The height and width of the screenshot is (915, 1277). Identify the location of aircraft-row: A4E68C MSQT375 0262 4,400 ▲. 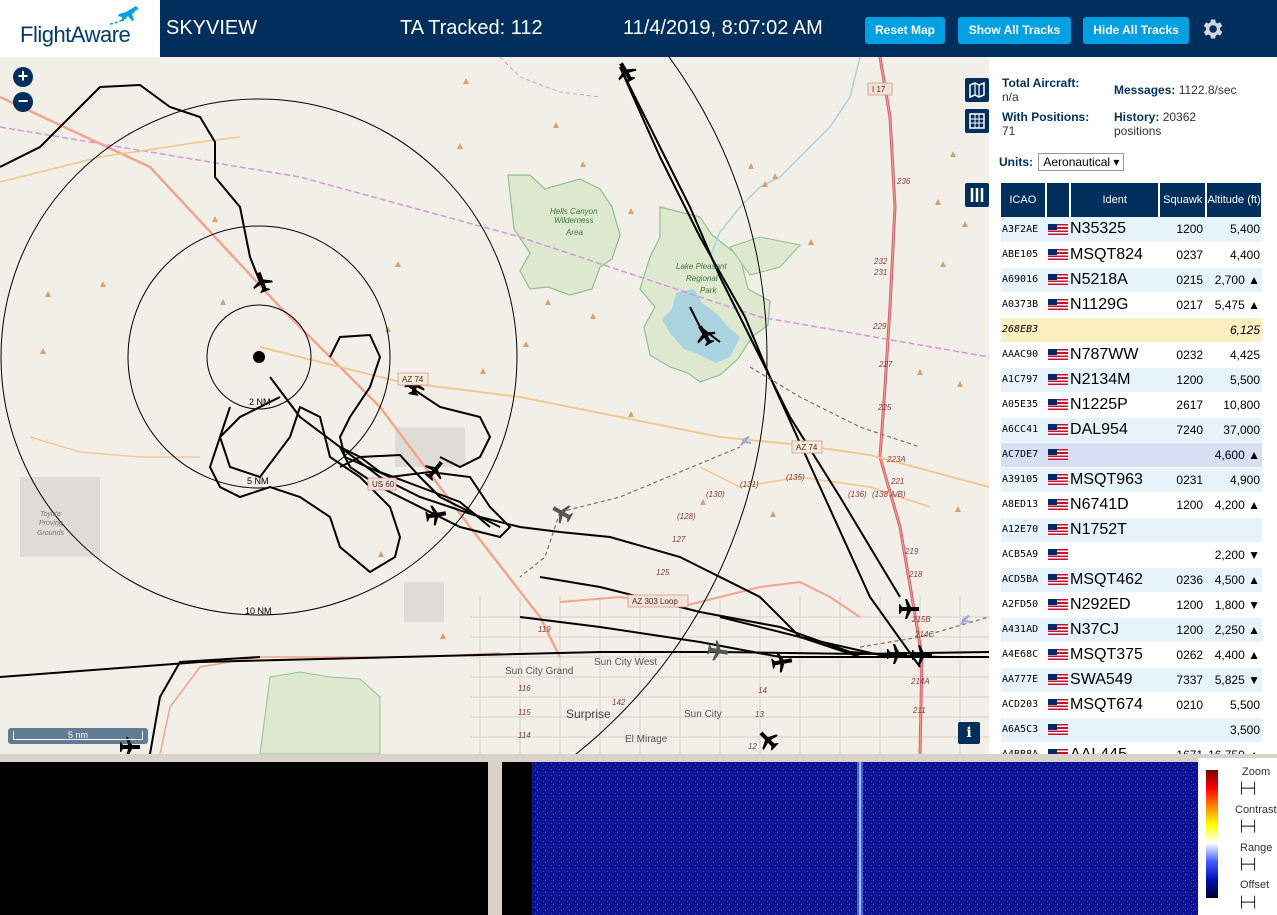
(1131, 655).